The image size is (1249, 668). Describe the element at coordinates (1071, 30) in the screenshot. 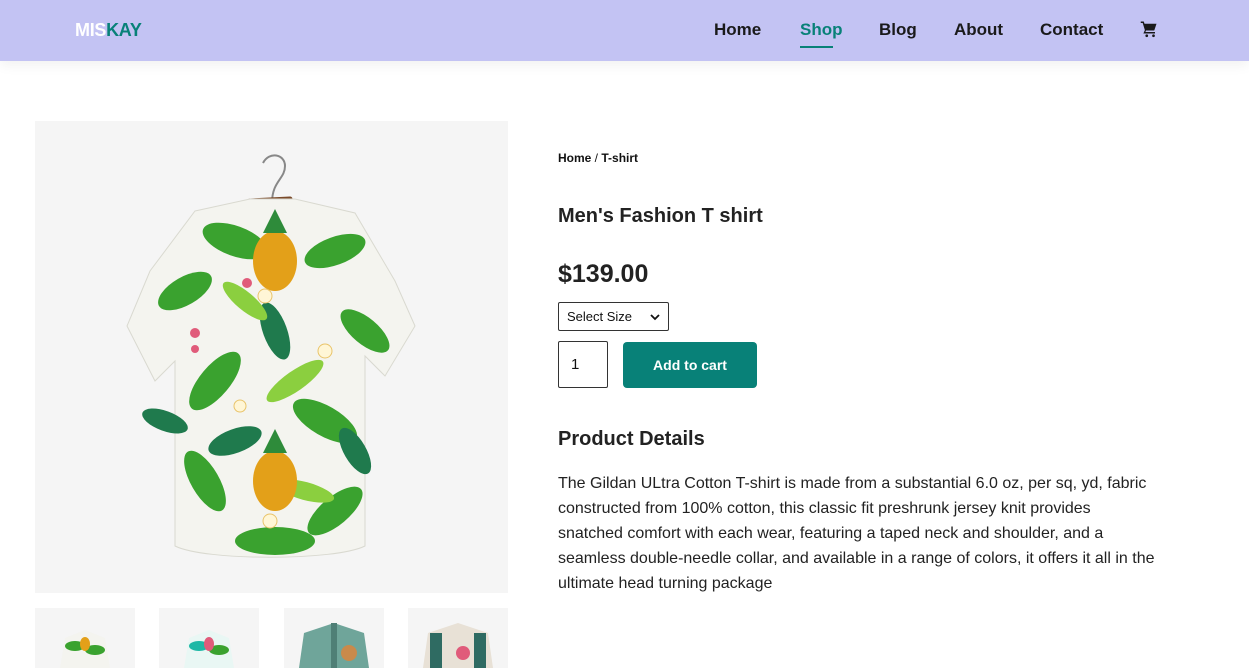

I see `nav-contact: Contact` at that location.